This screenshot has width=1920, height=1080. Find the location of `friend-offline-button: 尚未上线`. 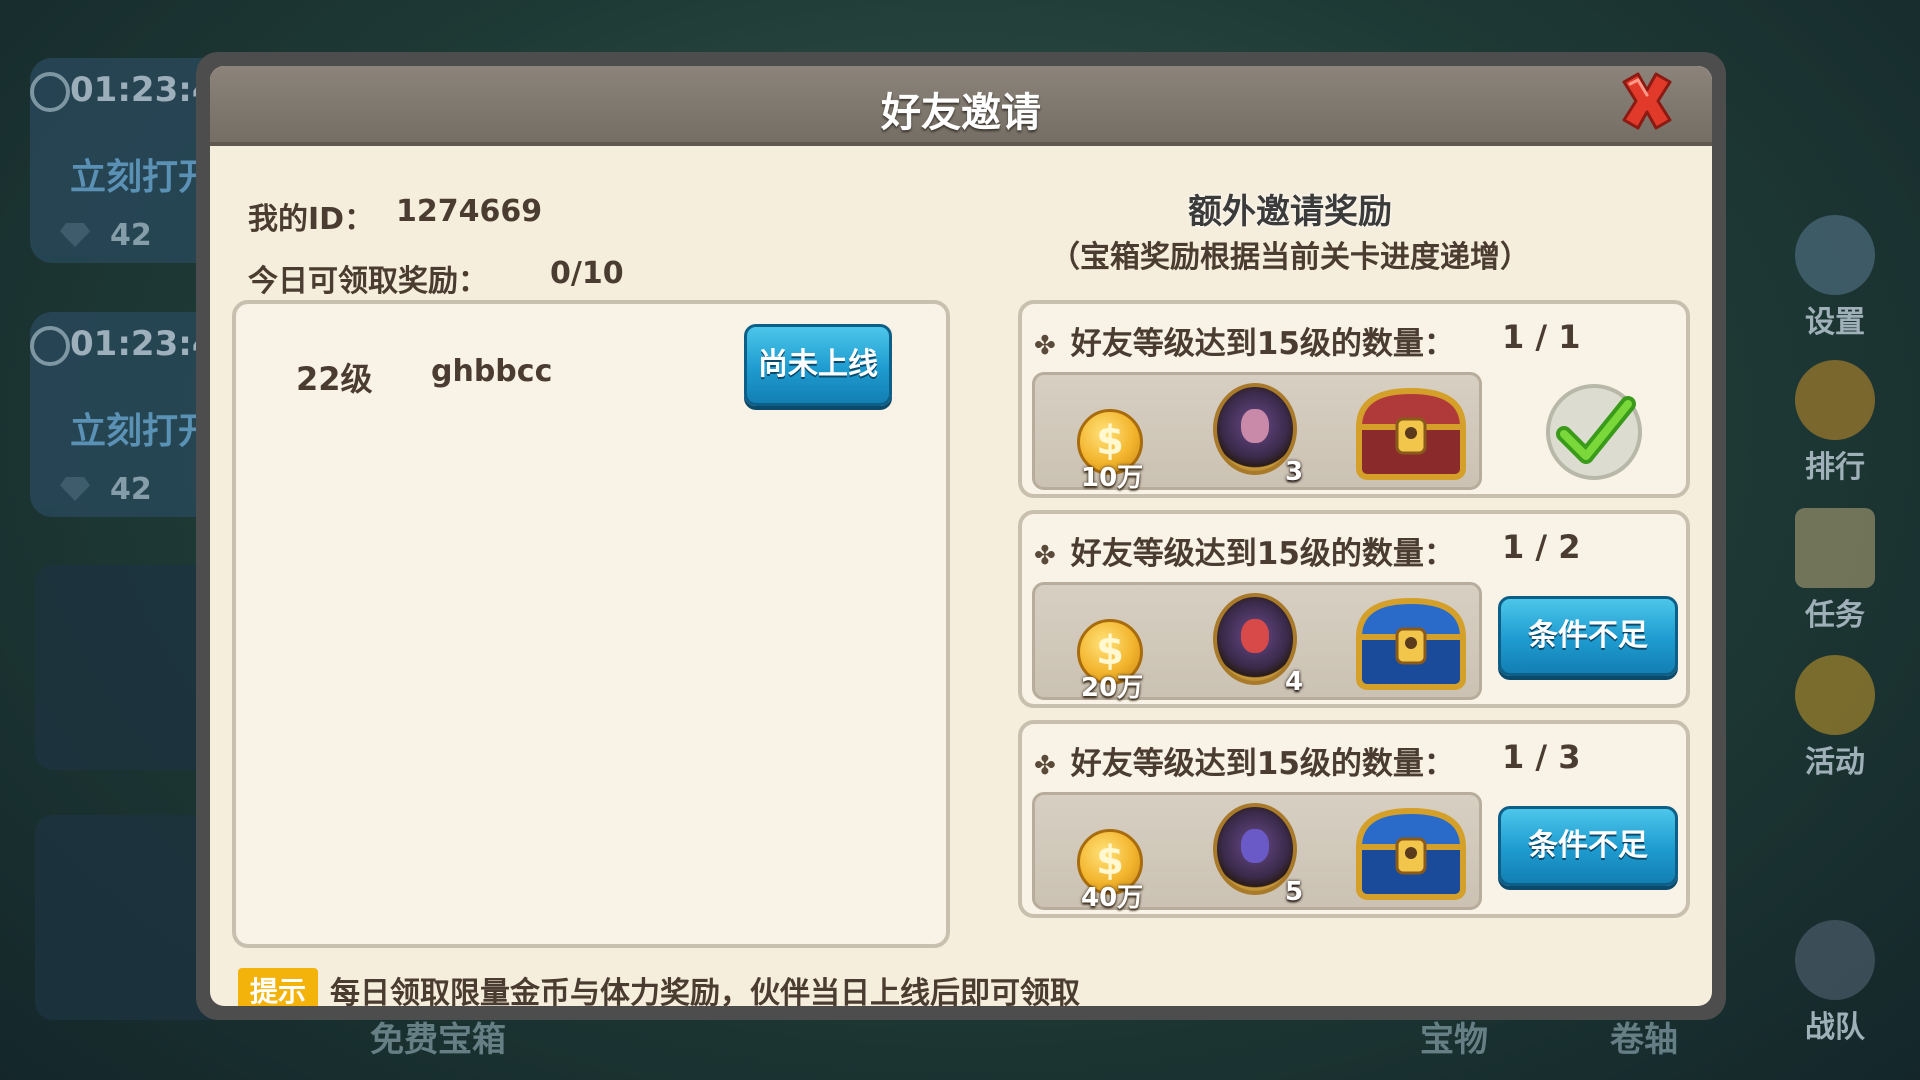

friend-offline-button: 尚未上线 is located at coordinates (818, 365).